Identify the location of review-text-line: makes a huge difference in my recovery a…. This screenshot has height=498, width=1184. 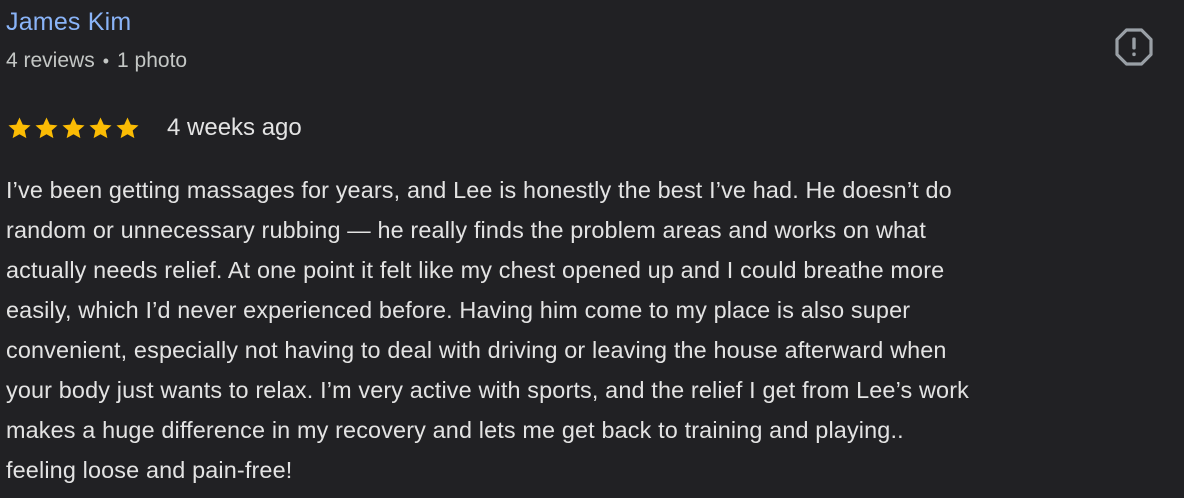
(455, 430).